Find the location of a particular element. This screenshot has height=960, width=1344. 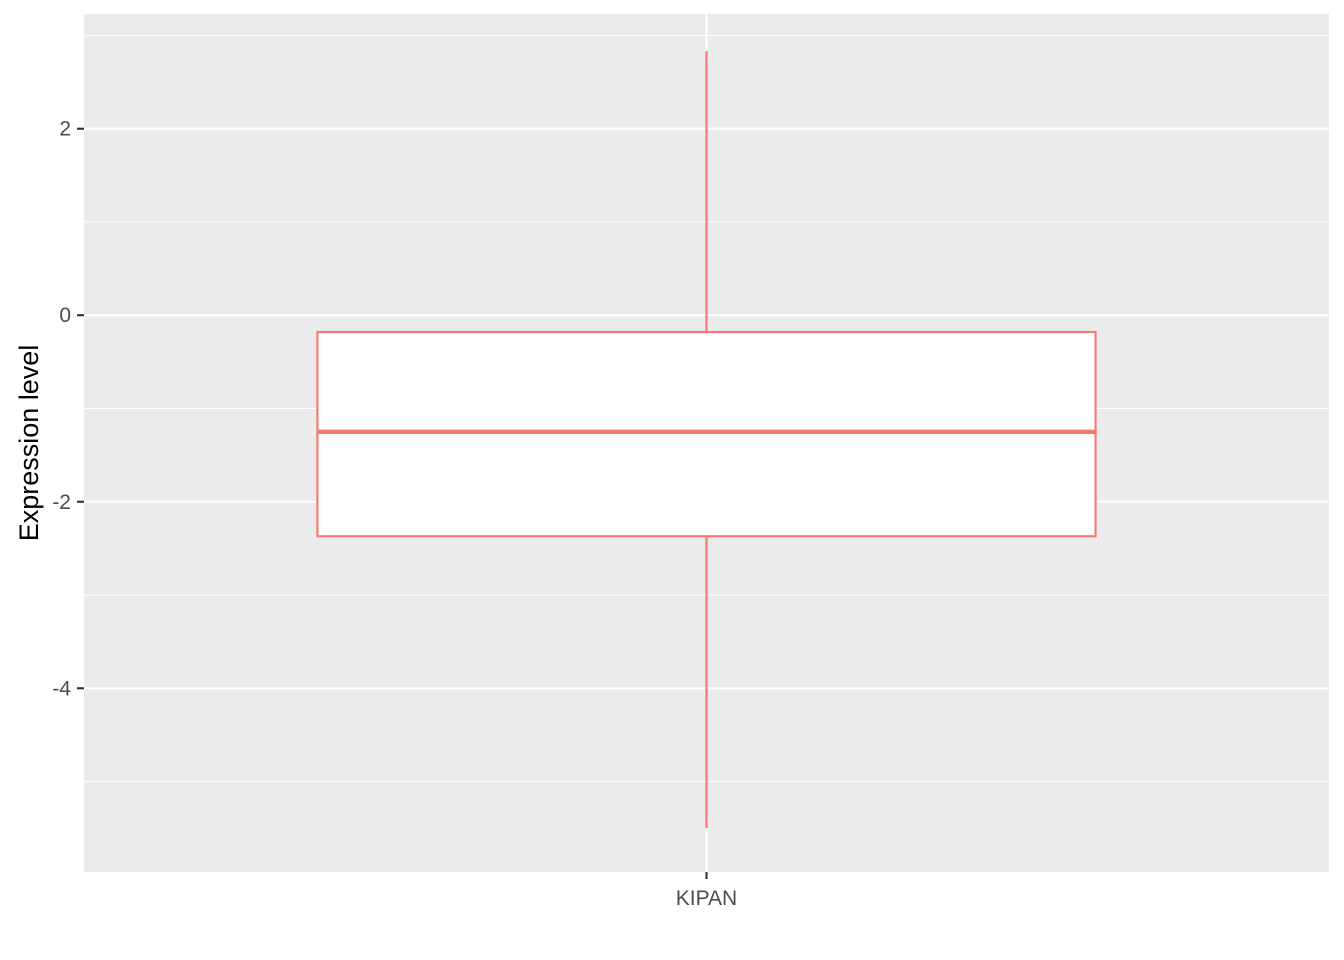

y-tick-label: 0 is located at coordinates (65, 315).